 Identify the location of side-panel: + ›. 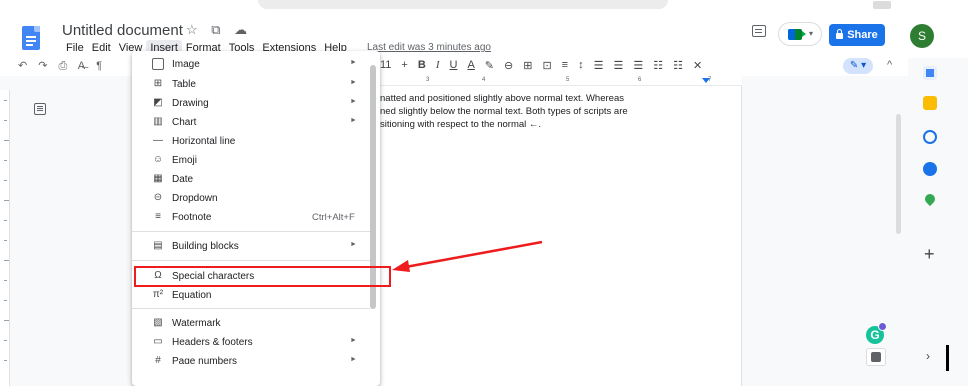
(938, 222).